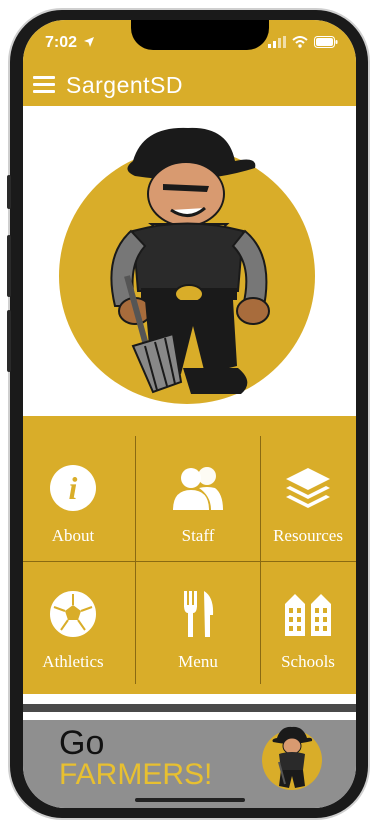 Image resolution: width=379 pixels, height=826 pixels. Describe the element at coordinates (308, 614) in the screenshot. I see `buildings-icon` at that location.